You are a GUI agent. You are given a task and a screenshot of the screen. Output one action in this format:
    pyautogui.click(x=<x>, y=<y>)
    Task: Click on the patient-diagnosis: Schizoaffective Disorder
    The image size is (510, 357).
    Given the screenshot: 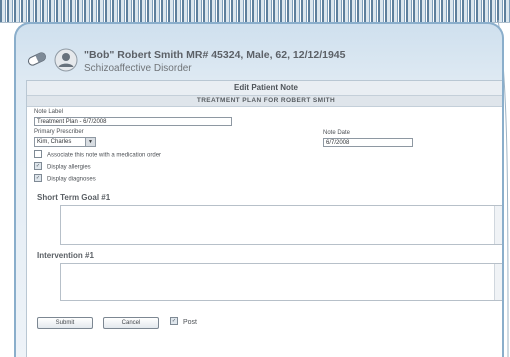 What is the action you would take?
    pyautogui.click(x=138, y=68)
    